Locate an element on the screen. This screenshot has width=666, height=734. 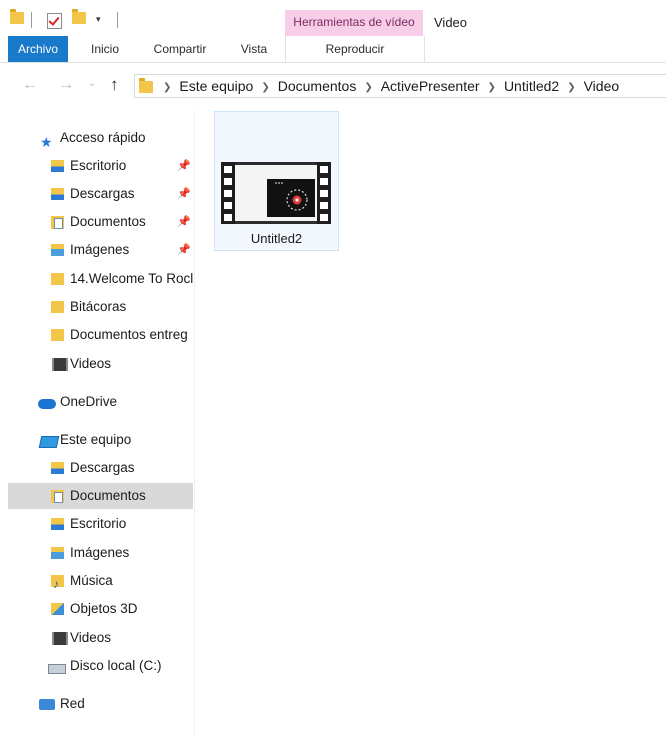
nav-item-documentos-entregados: Documentos entreg is located at coordinates (97, 335).